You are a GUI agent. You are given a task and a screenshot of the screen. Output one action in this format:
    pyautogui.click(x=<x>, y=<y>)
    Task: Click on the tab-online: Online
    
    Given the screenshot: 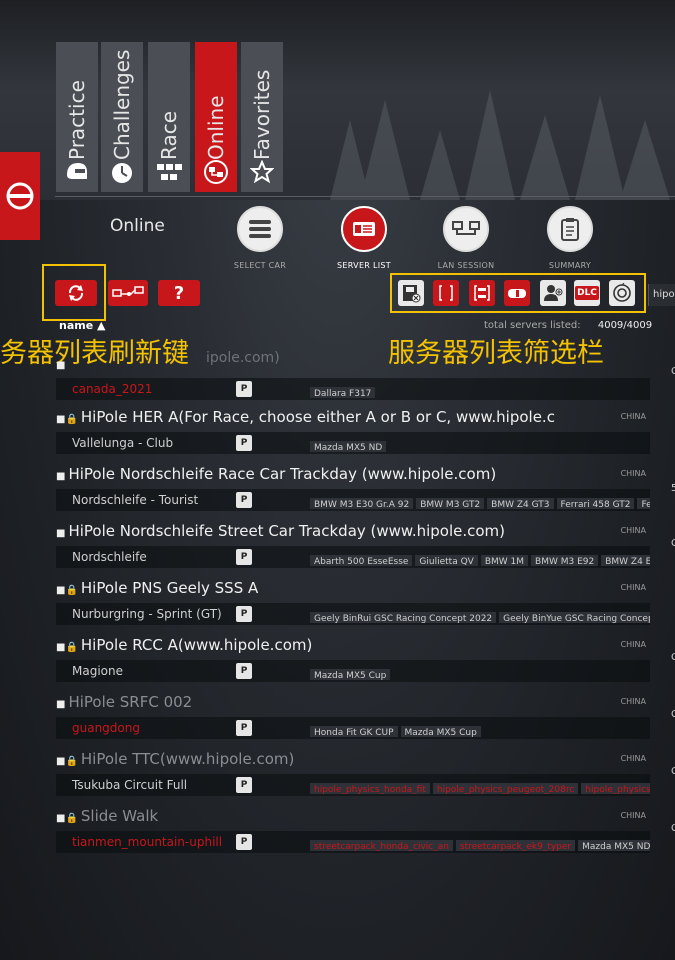 What is the action you would take?
    pyautogui.click(x=216, y=117)
    